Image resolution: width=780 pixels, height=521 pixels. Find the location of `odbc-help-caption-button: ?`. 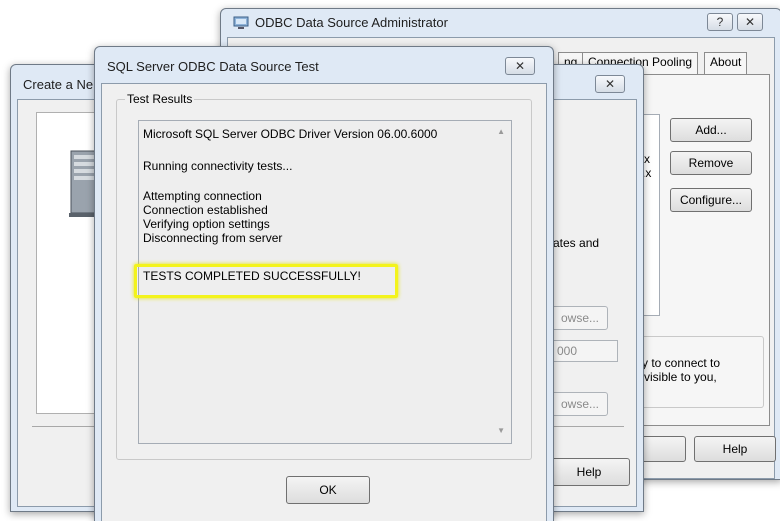

odbc-help-caption-button: ? is located at coordinates (720, 22).